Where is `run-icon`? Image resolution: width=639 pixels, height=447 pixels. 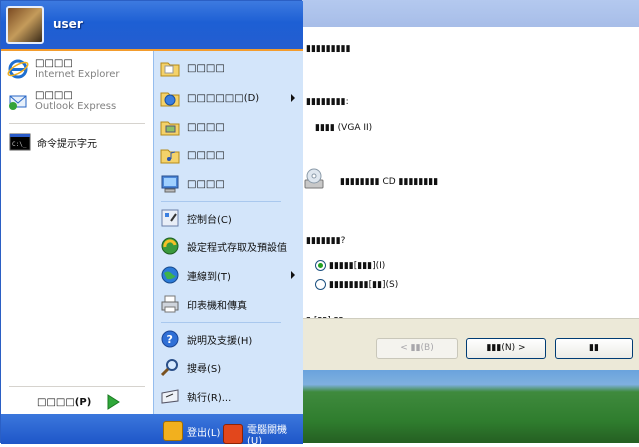 run-icon is located at coordinates (170, 396).